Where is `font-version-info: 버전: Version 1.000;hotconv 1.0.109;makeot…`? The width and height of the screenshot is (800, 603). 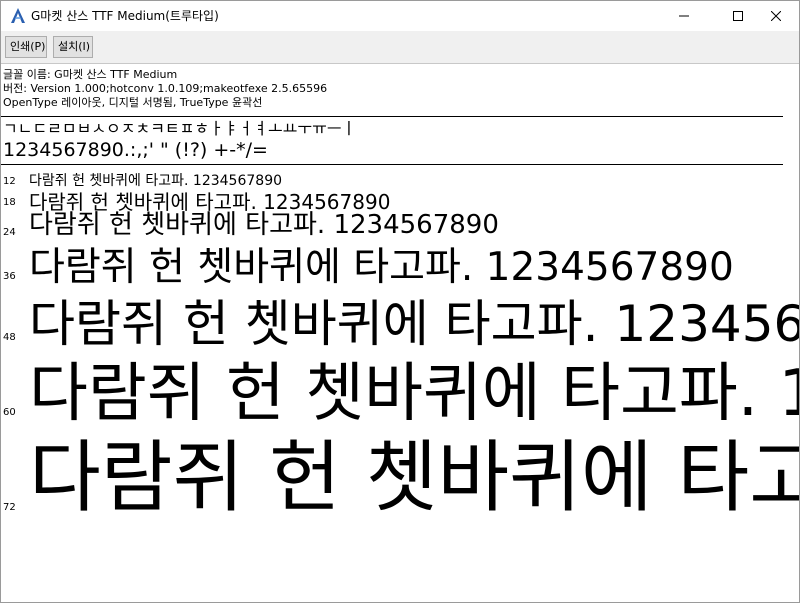 font-version-info: 버전: Version 1.000;hotconv 1.0.109;makeot… is located at coordinates (165, 88).